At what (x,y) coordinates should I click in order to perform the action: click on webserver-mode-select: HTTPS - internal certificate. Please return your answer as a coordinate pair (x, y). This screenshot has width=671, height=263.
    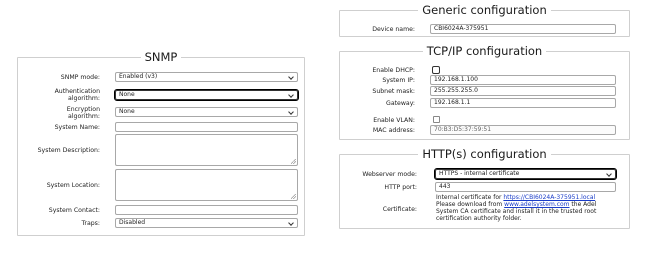
    Looking at the image, I should click on (525, 174).